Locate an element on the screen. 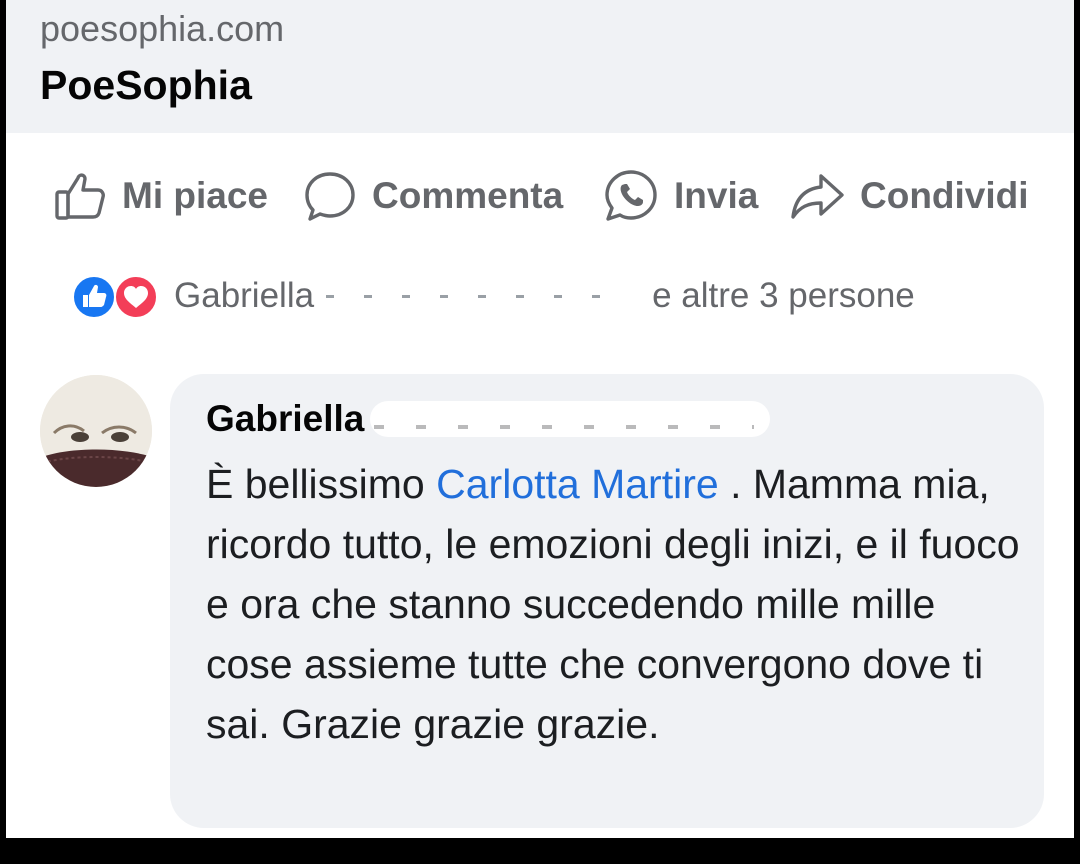 The image size is (1080, 864). send-button: Invia is located at coordinates (695, 196).